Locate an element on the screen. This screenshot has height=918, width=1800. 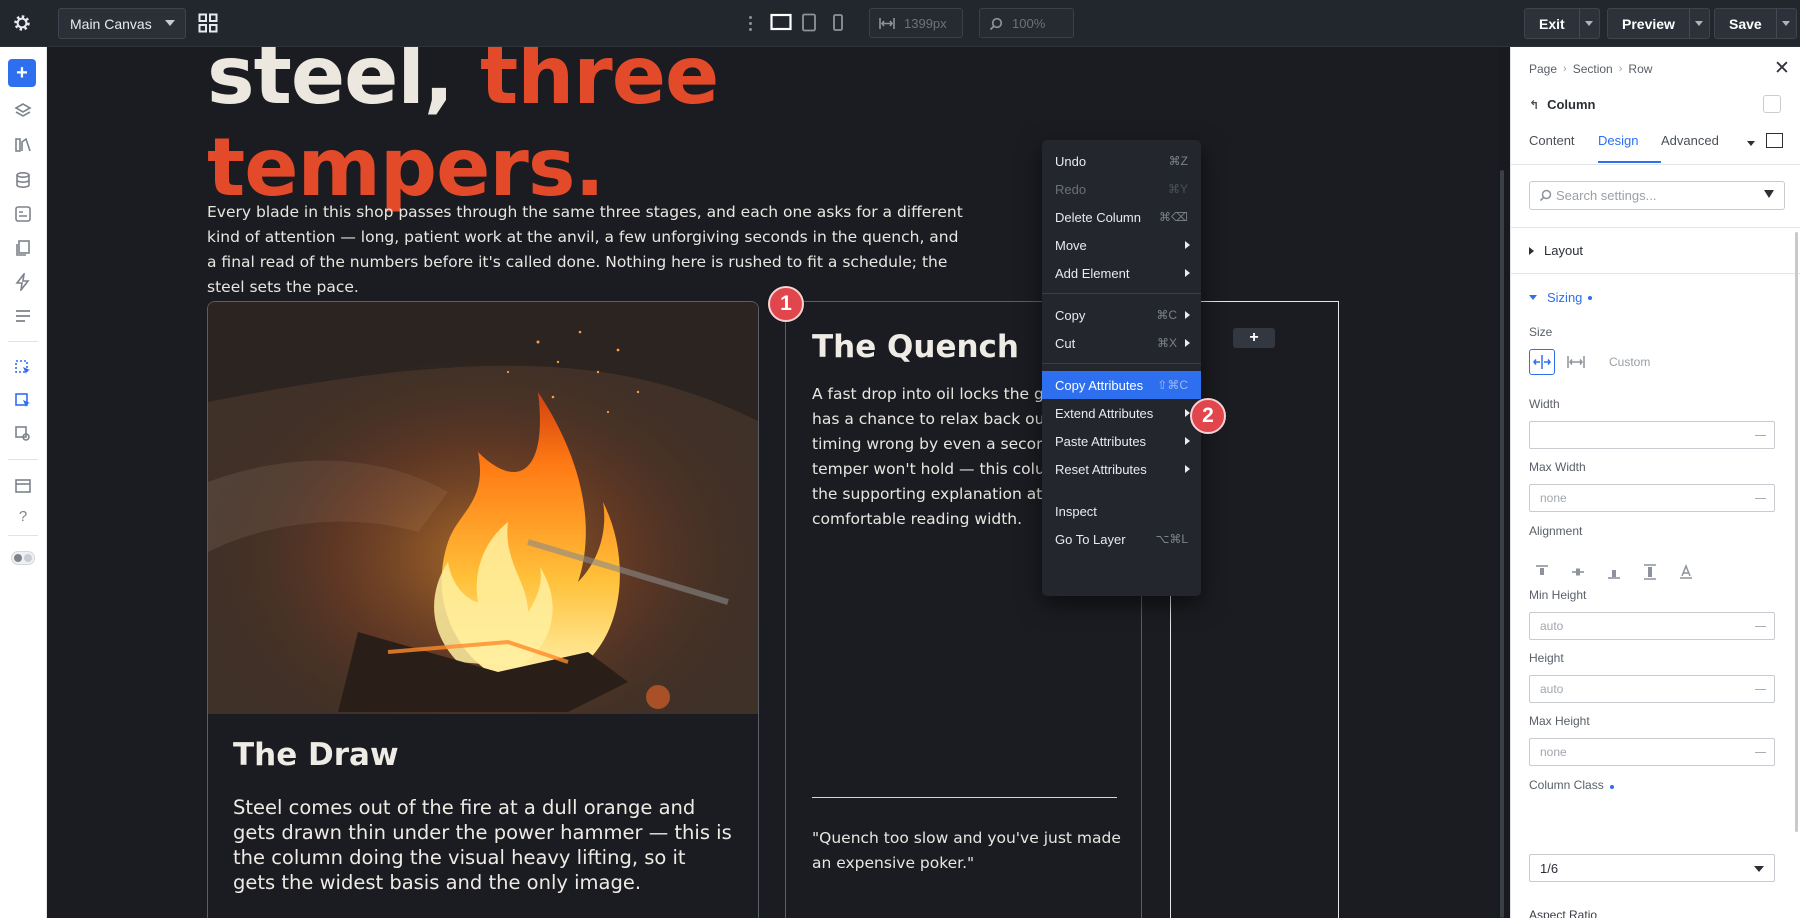
shortcut-label: ⌘X is located at coordinates (1166, 343).